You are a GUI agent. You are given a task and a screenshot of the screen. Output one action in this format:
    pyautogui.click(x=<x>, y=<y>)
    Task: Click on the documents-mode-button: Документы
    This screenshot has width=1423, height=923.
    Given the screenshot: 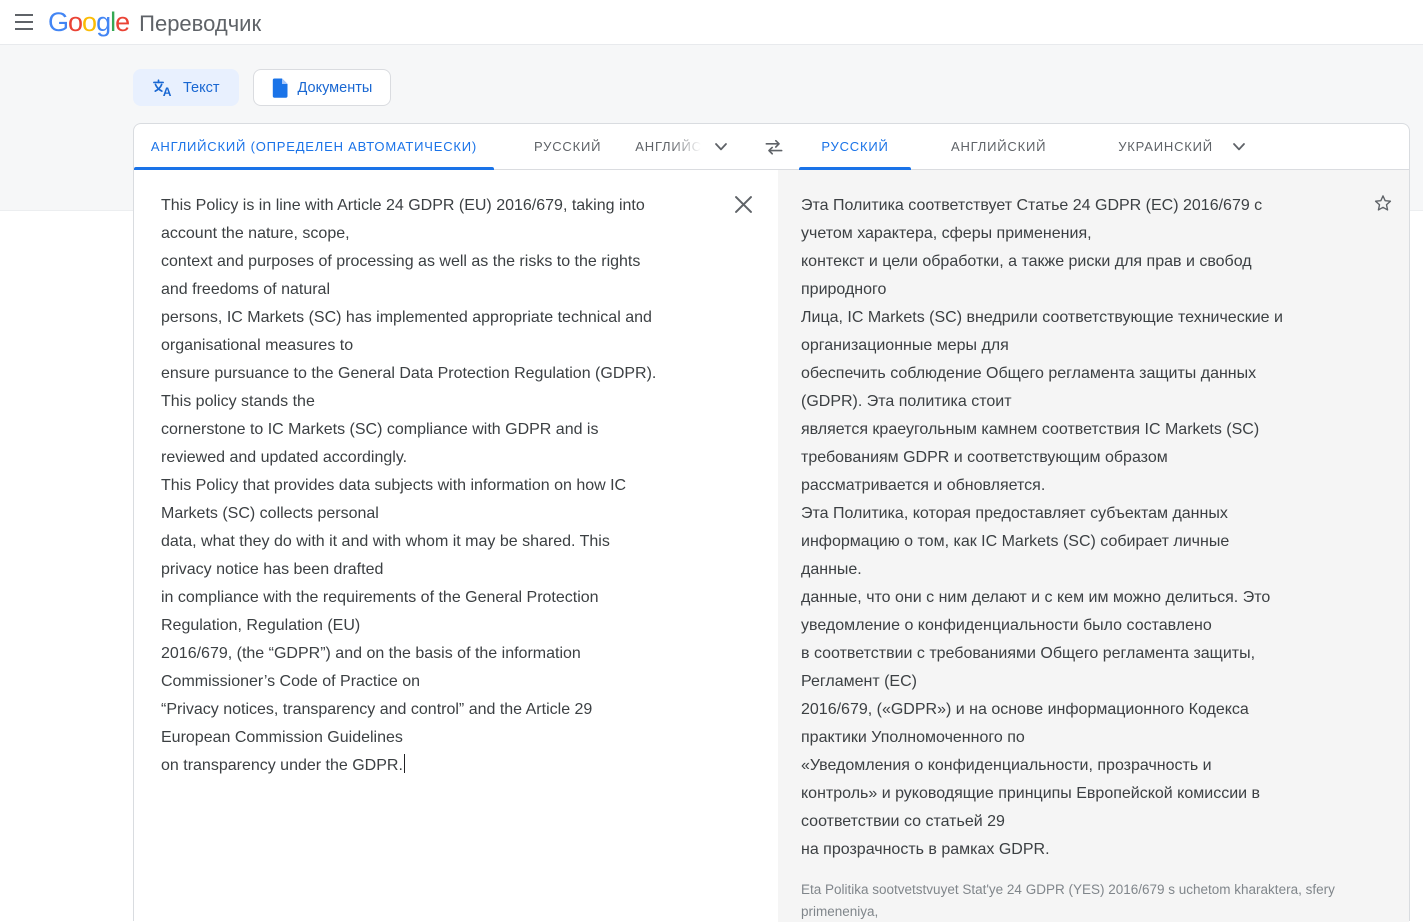 What is the action you would take?
    pyautogui.click(x=322, y=87)
    